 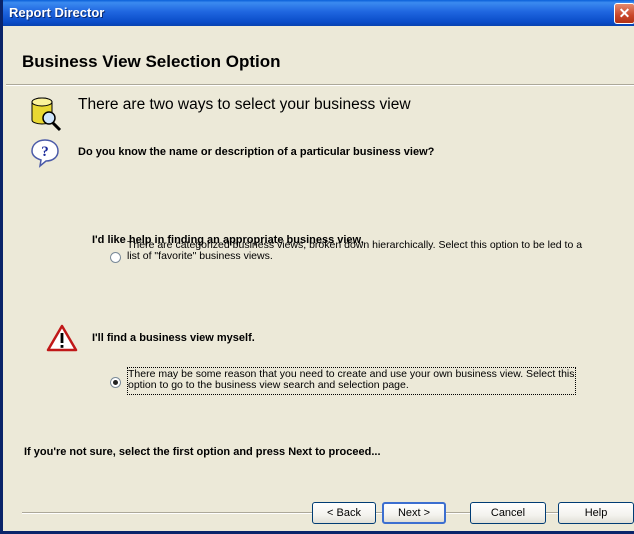 What do you see at coordinates (62, 338) in the screenshot?
I see `warning-icon` at bounding box center [62, 338].